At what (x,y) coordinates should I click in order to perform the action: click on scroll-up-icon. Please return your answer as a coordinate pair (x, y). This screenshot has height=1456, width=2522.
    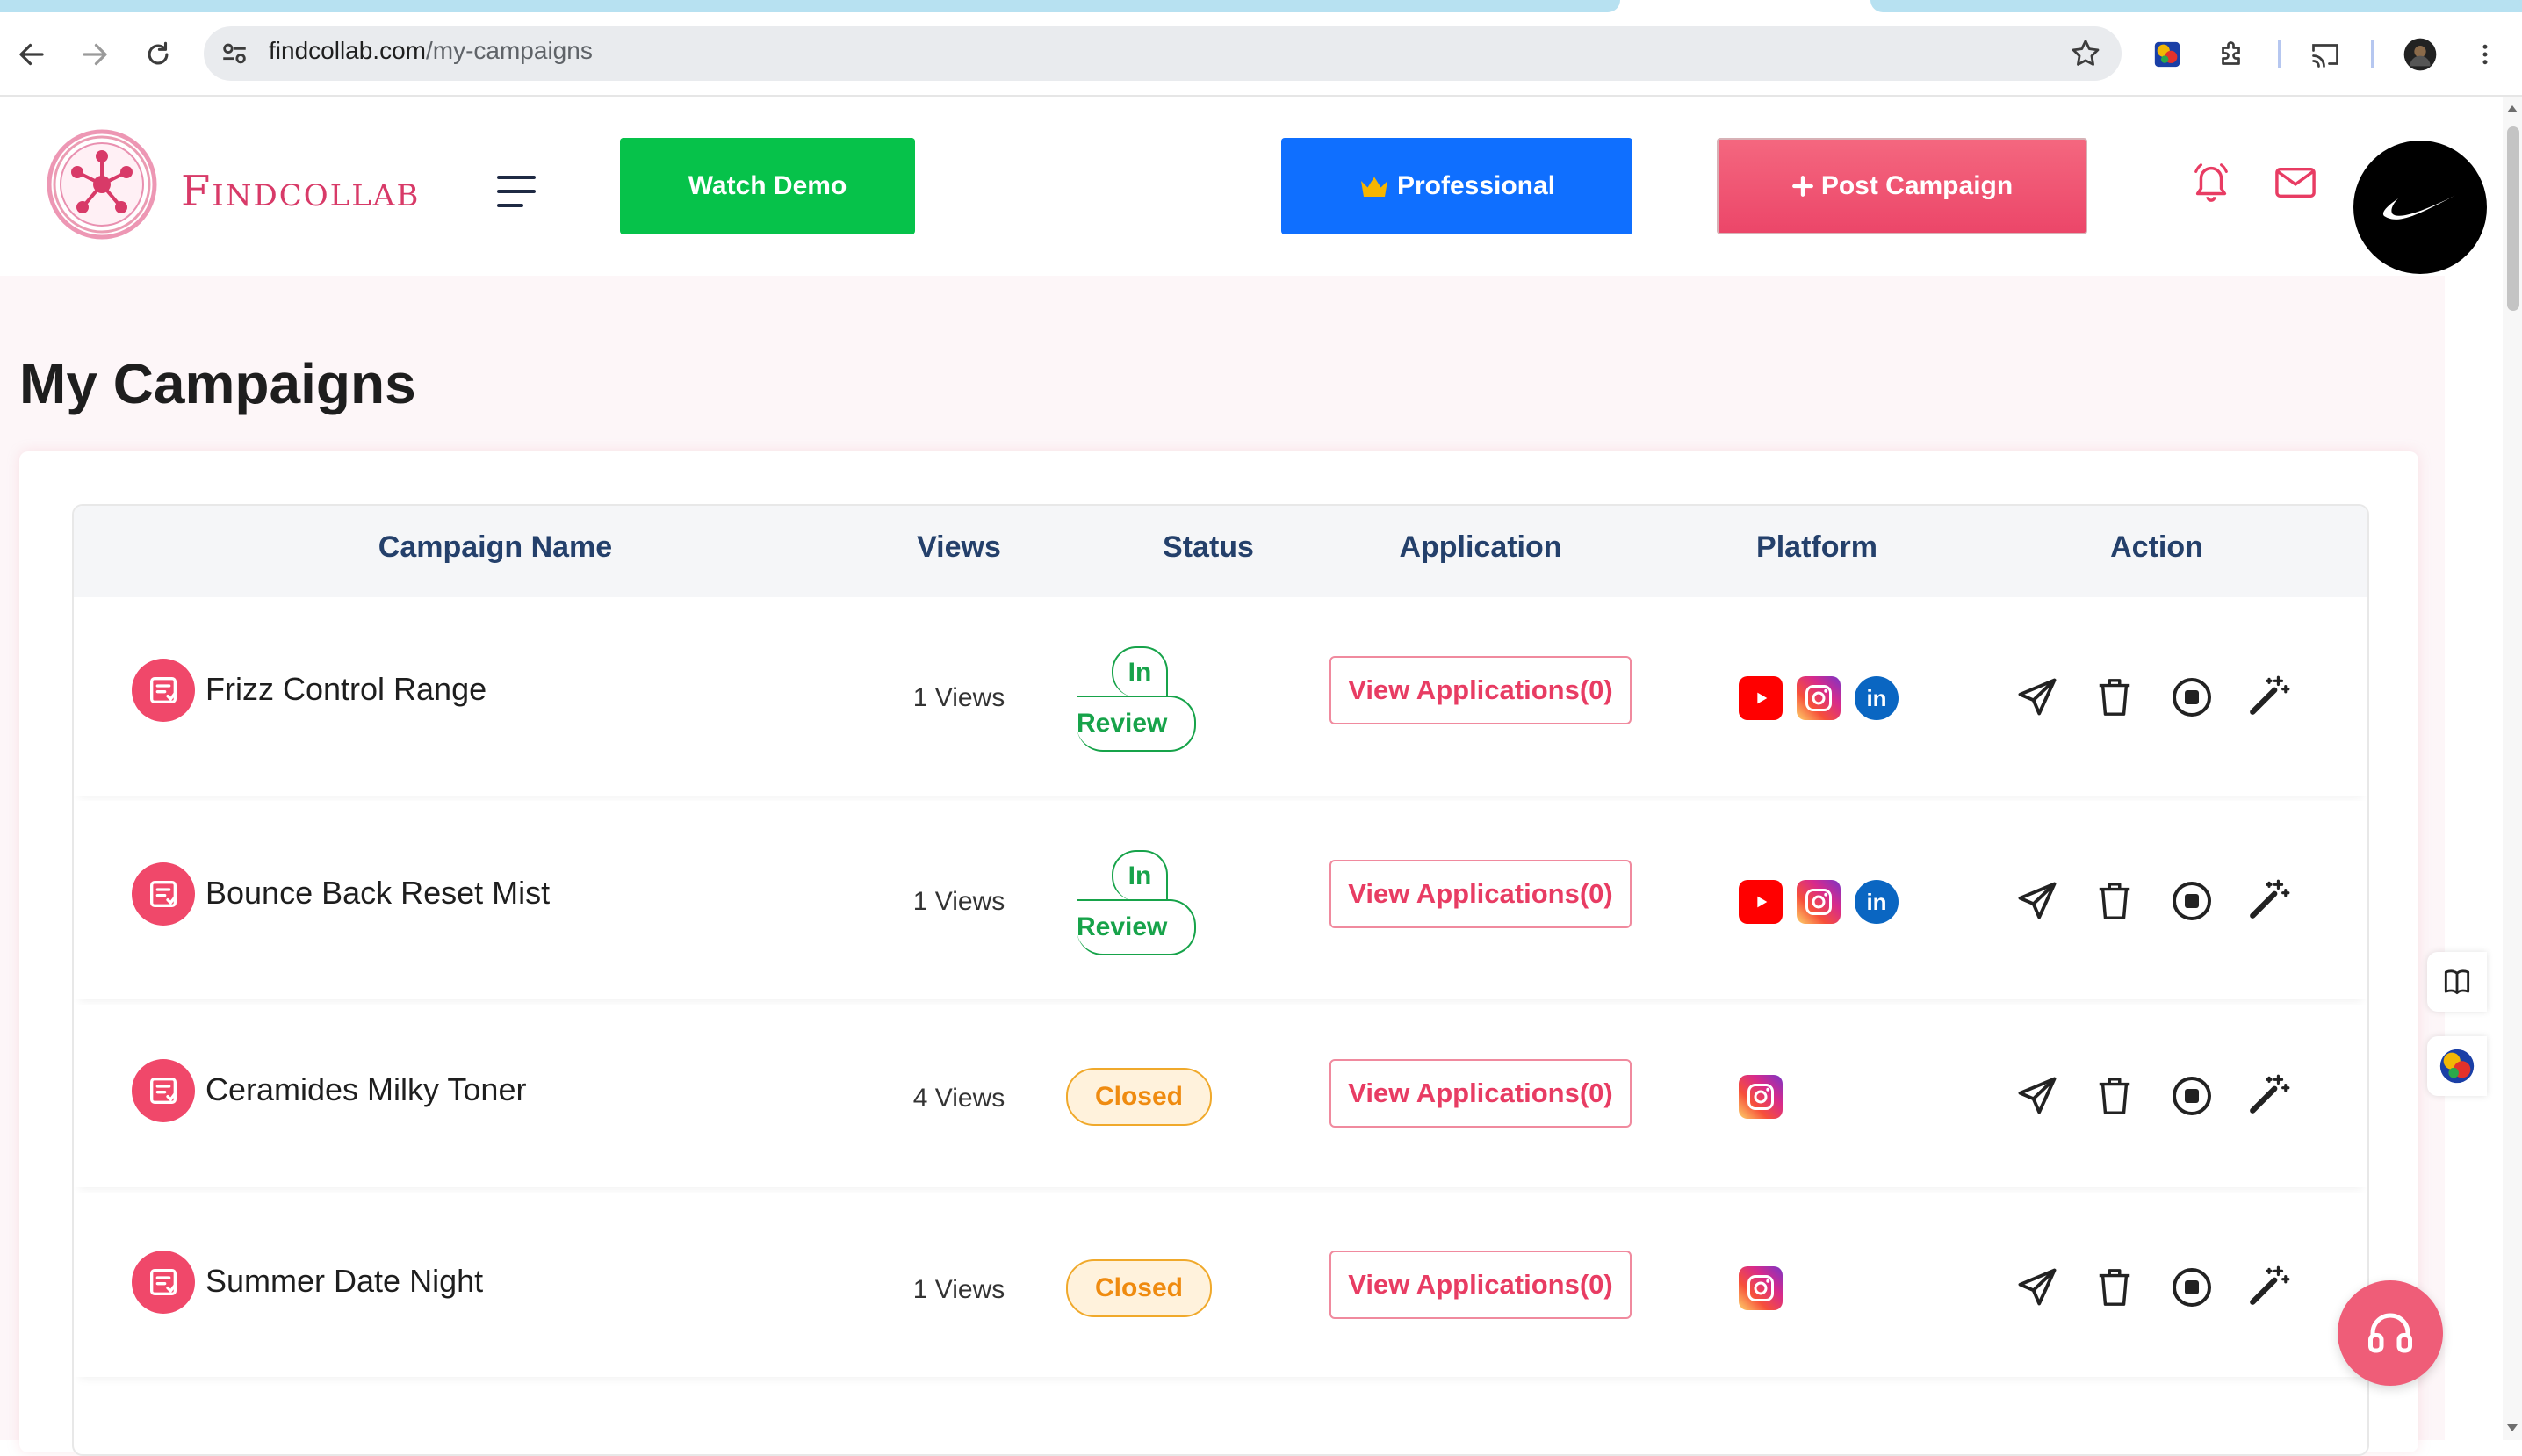
    Looking at the image, I should click on (2512, 109).